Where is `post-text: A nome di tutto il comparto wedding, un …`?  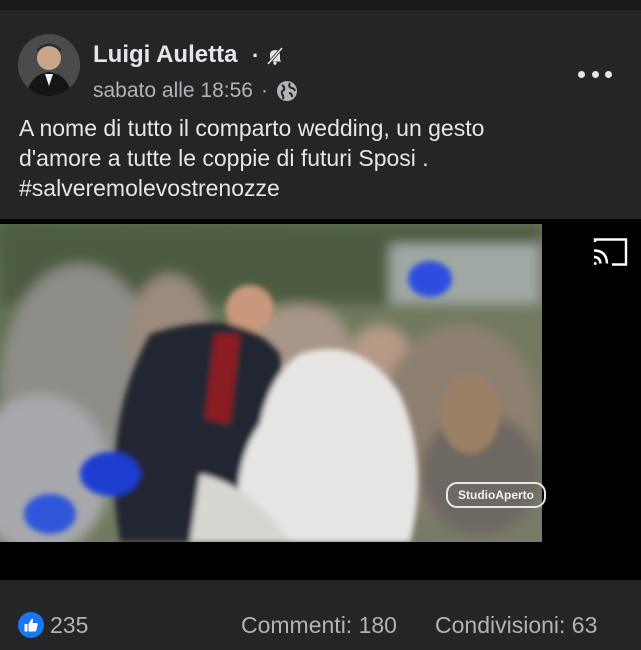
post-text: A nome di tutto il comparto wedding, un … is located at coordinates (319, 158).